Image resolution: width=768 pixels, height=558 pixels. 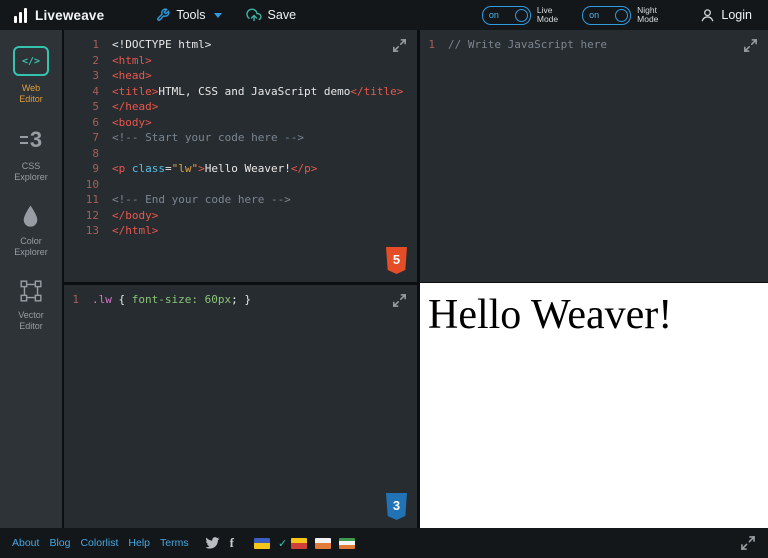 What do you see at coordinates (240, 123) in the screenshot?
I see `code-line: 6 <body>` at bounding box center [240, 123].